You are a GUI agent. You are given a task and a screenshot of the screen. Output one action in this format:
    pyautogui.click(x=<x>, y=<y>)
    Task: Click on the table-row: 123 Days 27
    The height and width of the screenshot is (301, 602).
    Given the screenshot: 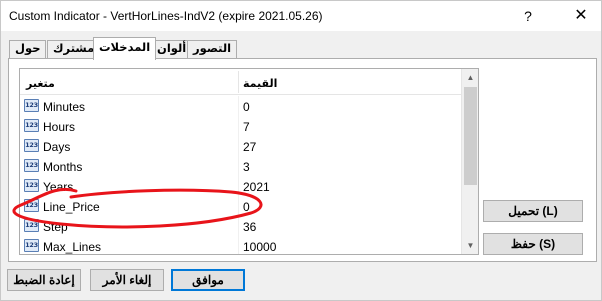 What is the action you would take?
    pyautogui.click(x=240, y=146)
    